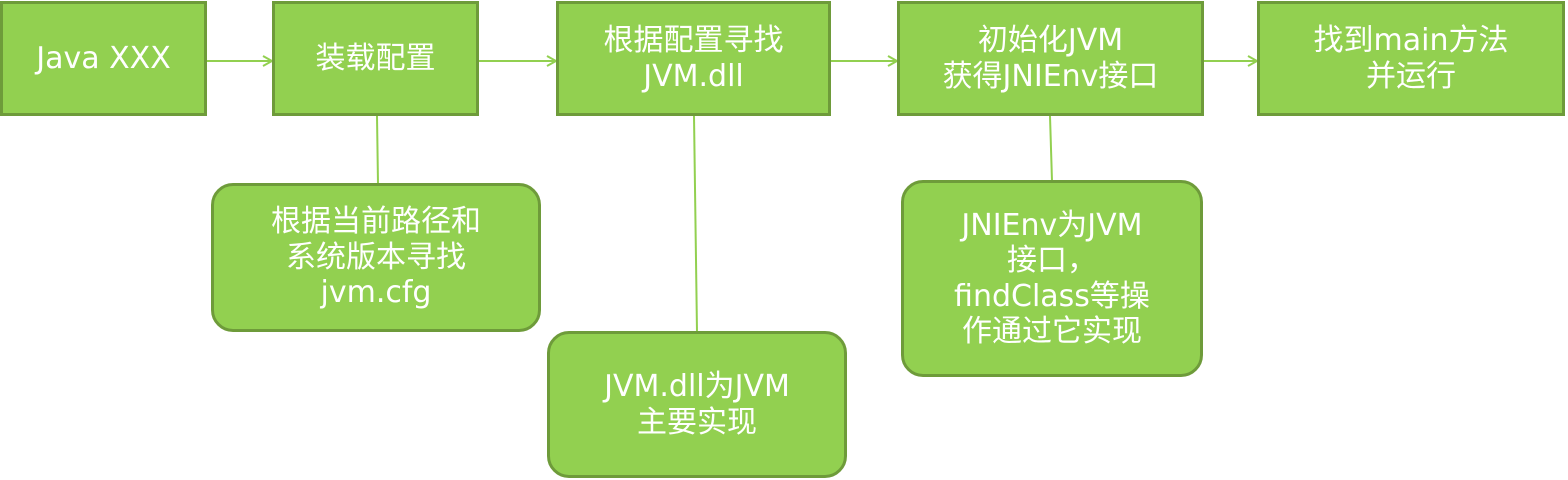 The image size is (1568, 480). What do you see at coordinates (1050, 41) in the screenshot?
I see `step-init-jvm-line1: 初始化JVM` at bounding box center [1050, 41].